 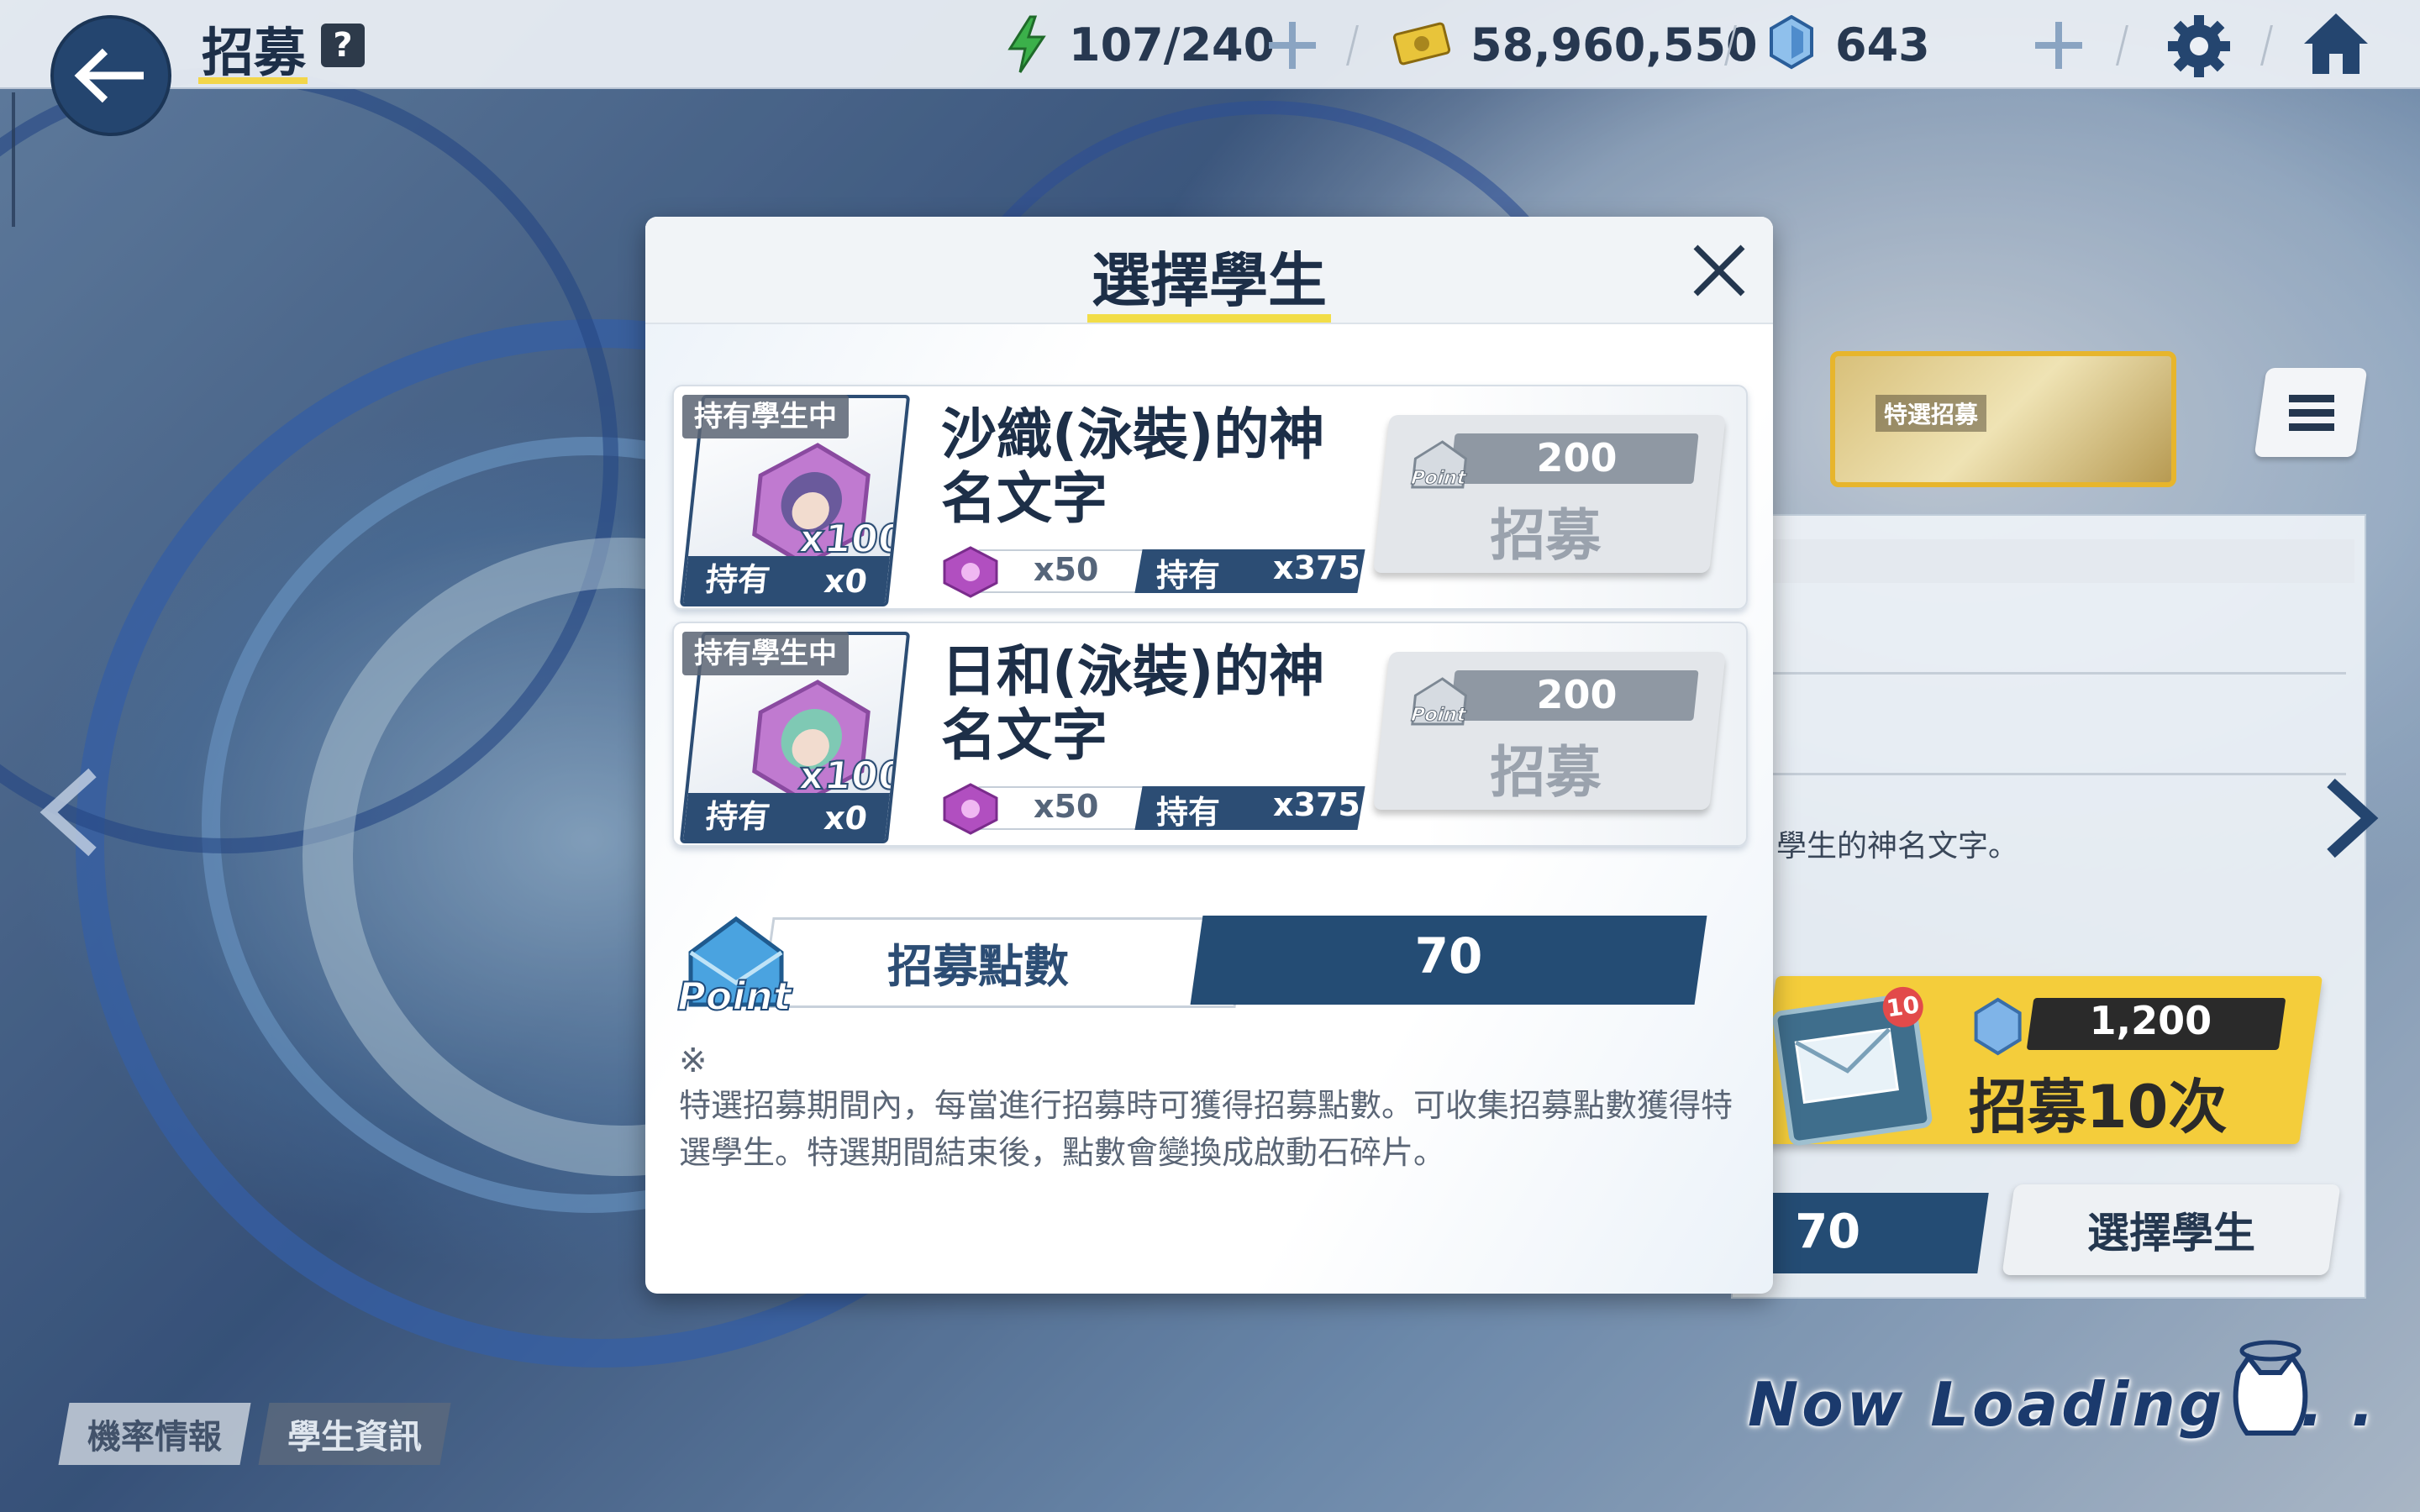 I want to click on points-value: 70, so click(x=1448, y=955).